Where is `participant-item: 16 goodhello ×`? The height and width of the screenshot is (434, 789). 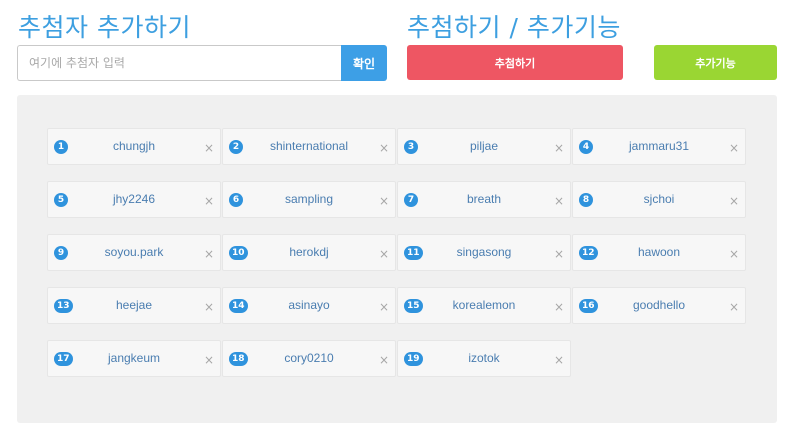
participant-item: 16 goodhello × is located at coordinates (659, 305).